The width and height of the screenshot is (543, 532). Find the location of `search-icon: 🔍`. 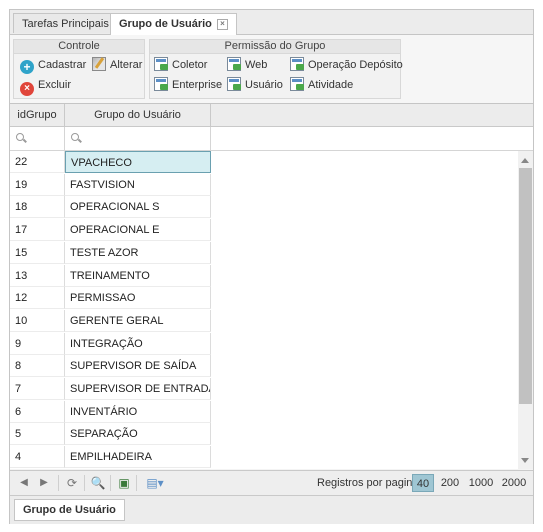

search-icon: 🔍 is located at coordinates (98, 483).